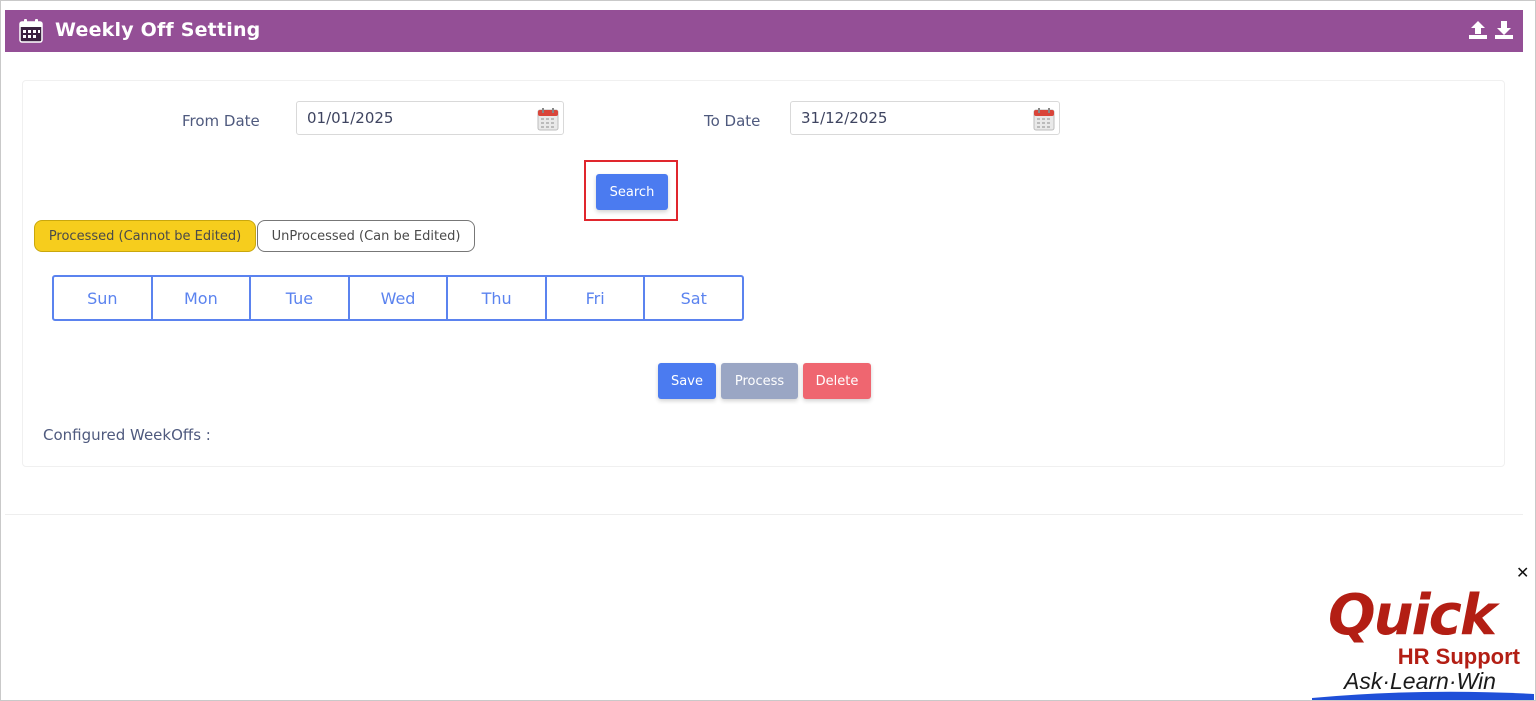 The width and height of the screenshot is (1536, 701). Describe the element at coordinates (1522, 572) in the screenshot. I see `close-icon: ✕` at that location.